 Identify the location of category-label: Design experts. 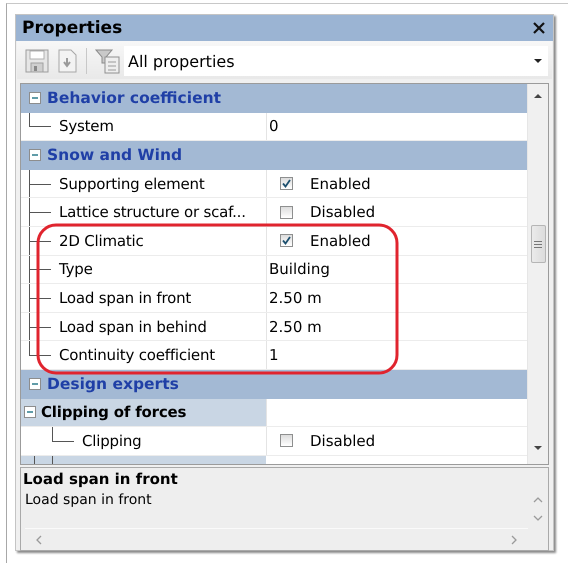
(113, 384).